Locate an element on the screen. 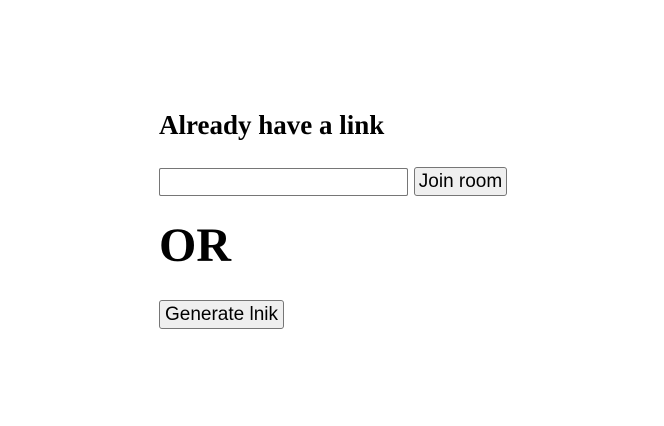 The width and height of the screenshot is (664, 426). join-heading: Already have a link is located at coordinates (272, 125).